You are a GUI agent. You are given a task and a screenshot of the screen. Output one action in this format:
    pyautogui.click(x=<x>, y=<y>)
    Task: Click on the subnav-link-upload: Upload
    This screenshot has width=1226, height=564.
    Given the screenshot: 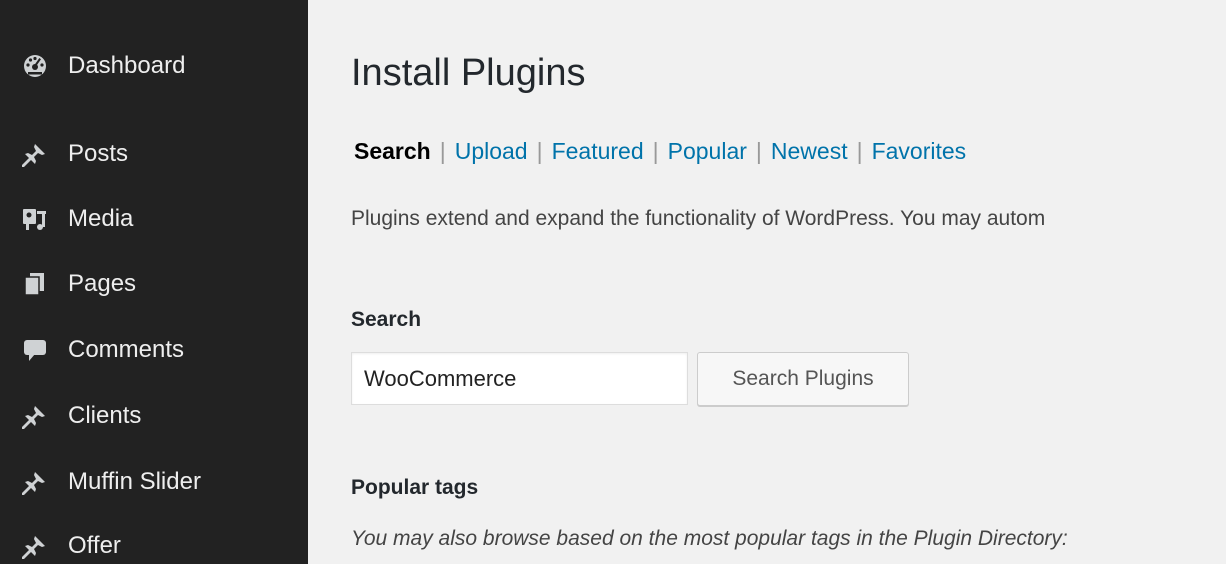 What is the action you would take?
    pyautogui.click(x=491, y=151)
    